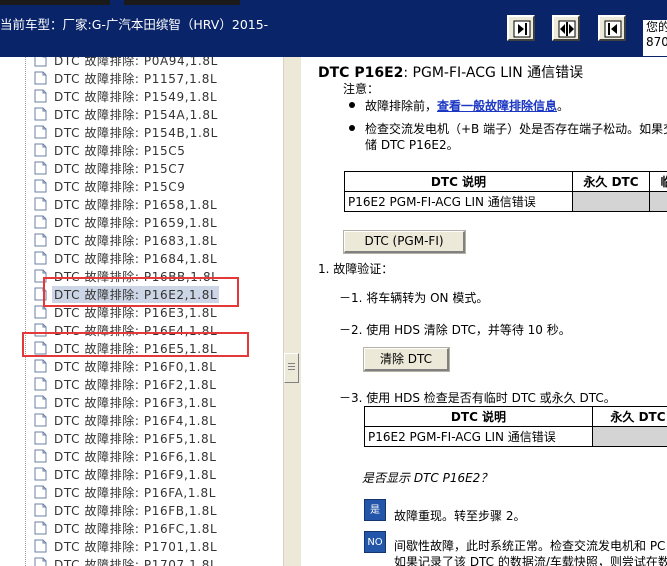  Describe the element at coordinates (135, 475) in the screenshot. I see `tree-item-label: DTC 故障排除: P16F9,1.8L` at that location.